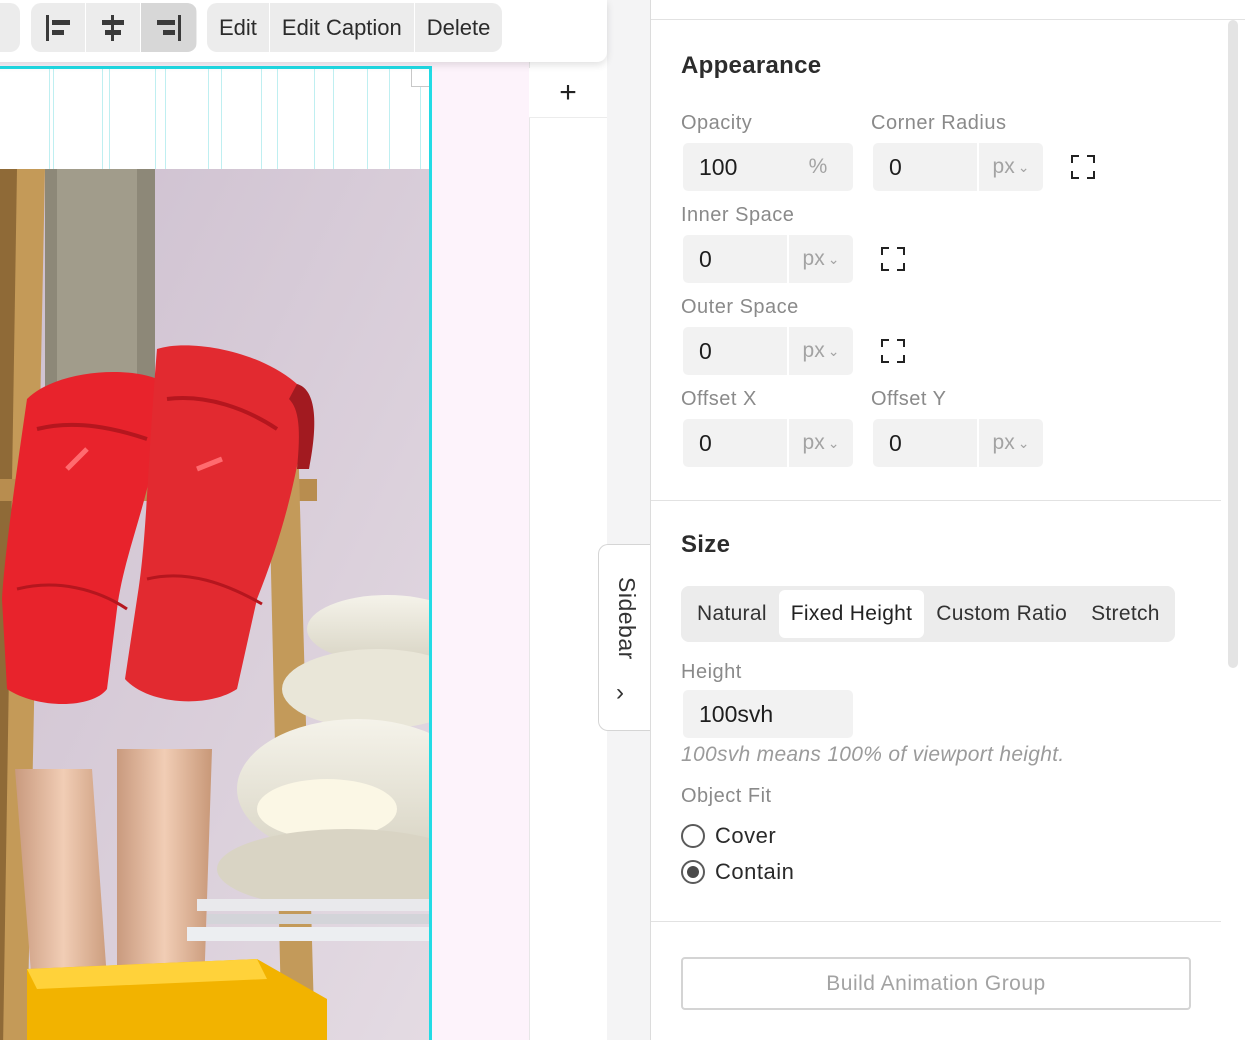 This screenshot has height=1040, width=1254. I want to click on offset-x-field: 0 px ⌄, so click(768, 443).